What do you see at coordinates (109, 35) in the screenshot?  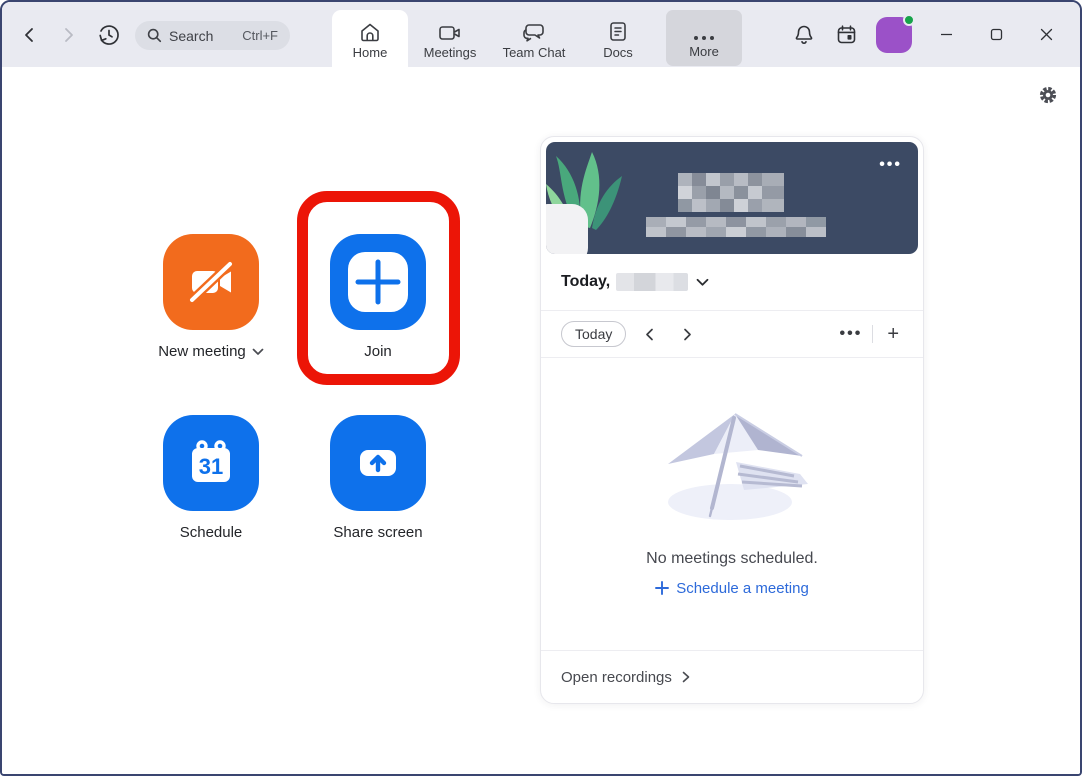 I see `history-icon` at bounding box center [109, 35].